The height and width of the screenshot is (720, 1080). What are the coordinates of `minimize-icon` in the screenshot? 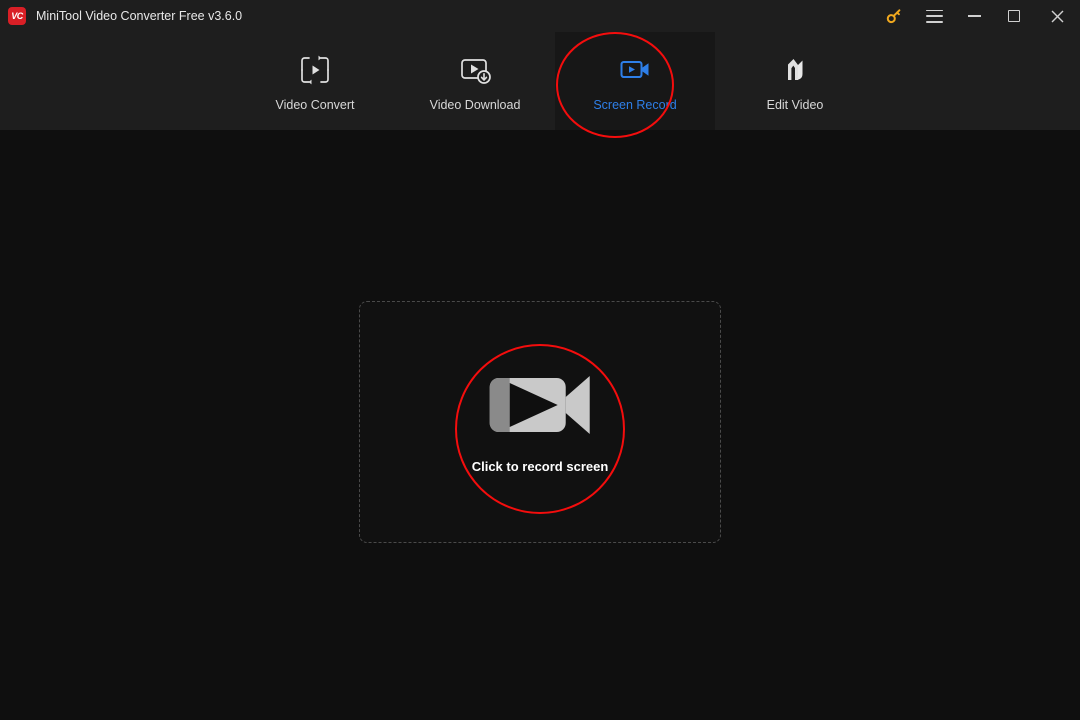 It's located at (974, 16).